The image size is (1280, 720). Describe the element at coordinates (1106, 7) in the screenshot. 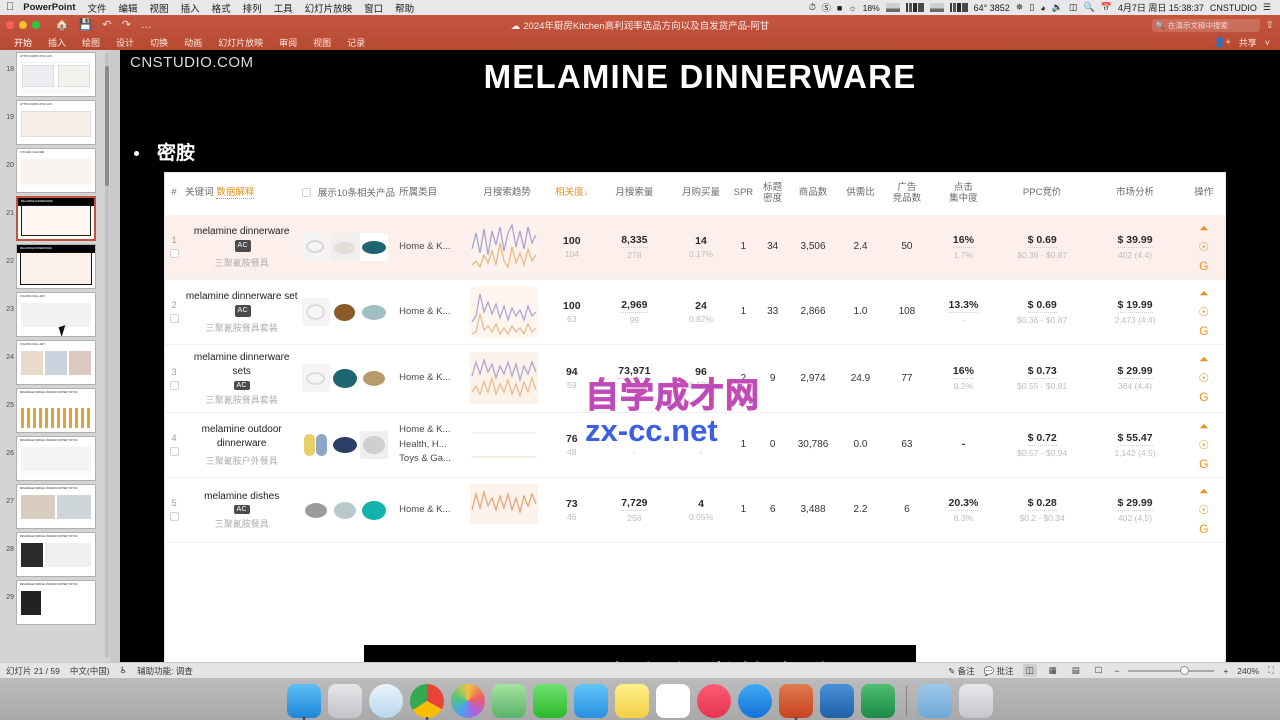

I see `calendar-icon: 📅` at that location.